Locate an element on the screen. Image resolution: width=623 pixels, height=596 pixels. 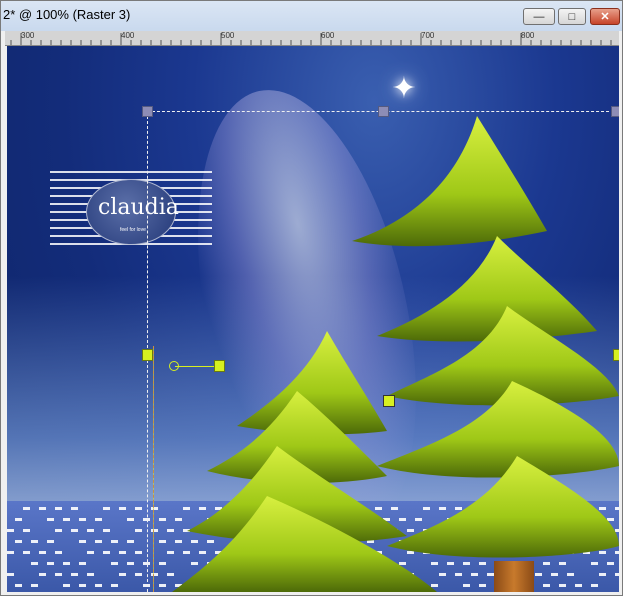
minimize-button: — is located at coordinates (539, 16).